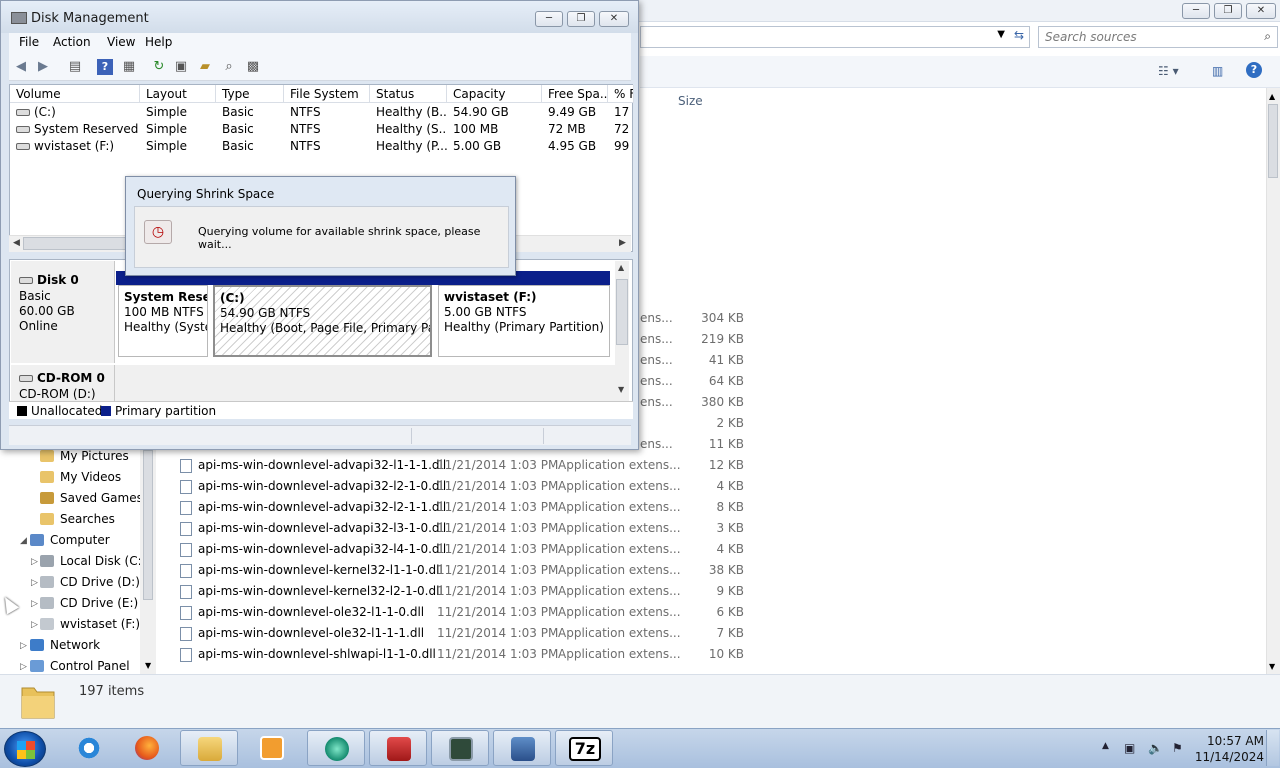 Image resolution: width=1280 pixels, height=768 pixels. What do you see at coordinates (835, 37) in the screenshot?
I see `address-bar: ▼` at bounding box center [835, 37].